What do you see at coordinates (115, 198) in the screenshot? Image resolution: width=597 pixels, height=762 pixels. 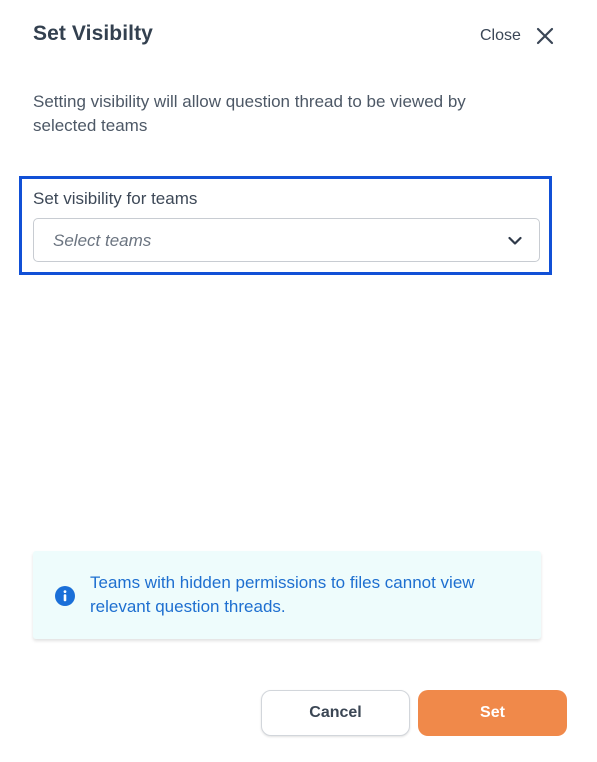 I see `teams-field-label: Set visibility for teams` at bounding box center [115, 198].